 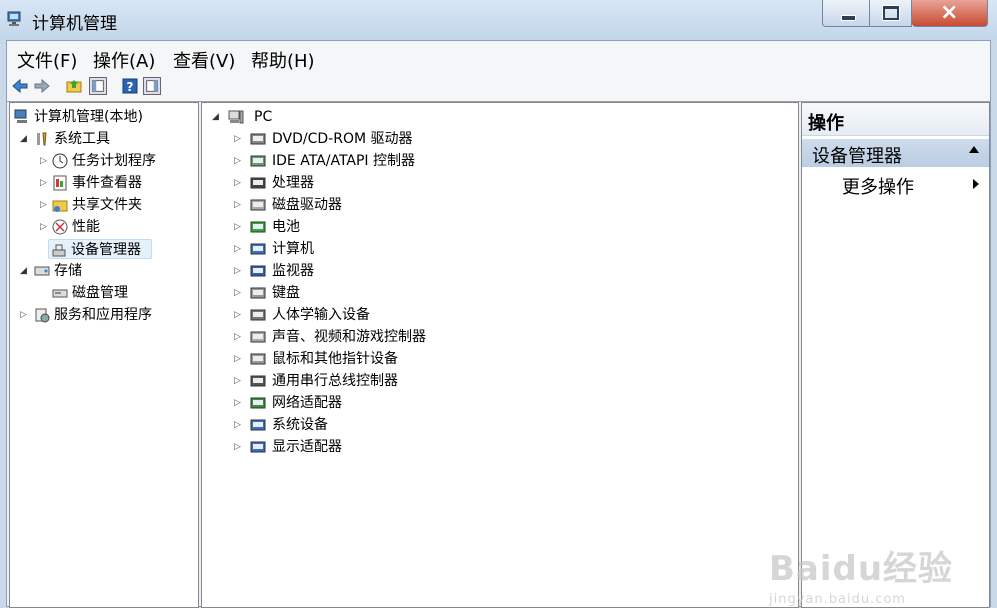 I want to click on show-hide-tree-icon, so click(x=98, y=86).